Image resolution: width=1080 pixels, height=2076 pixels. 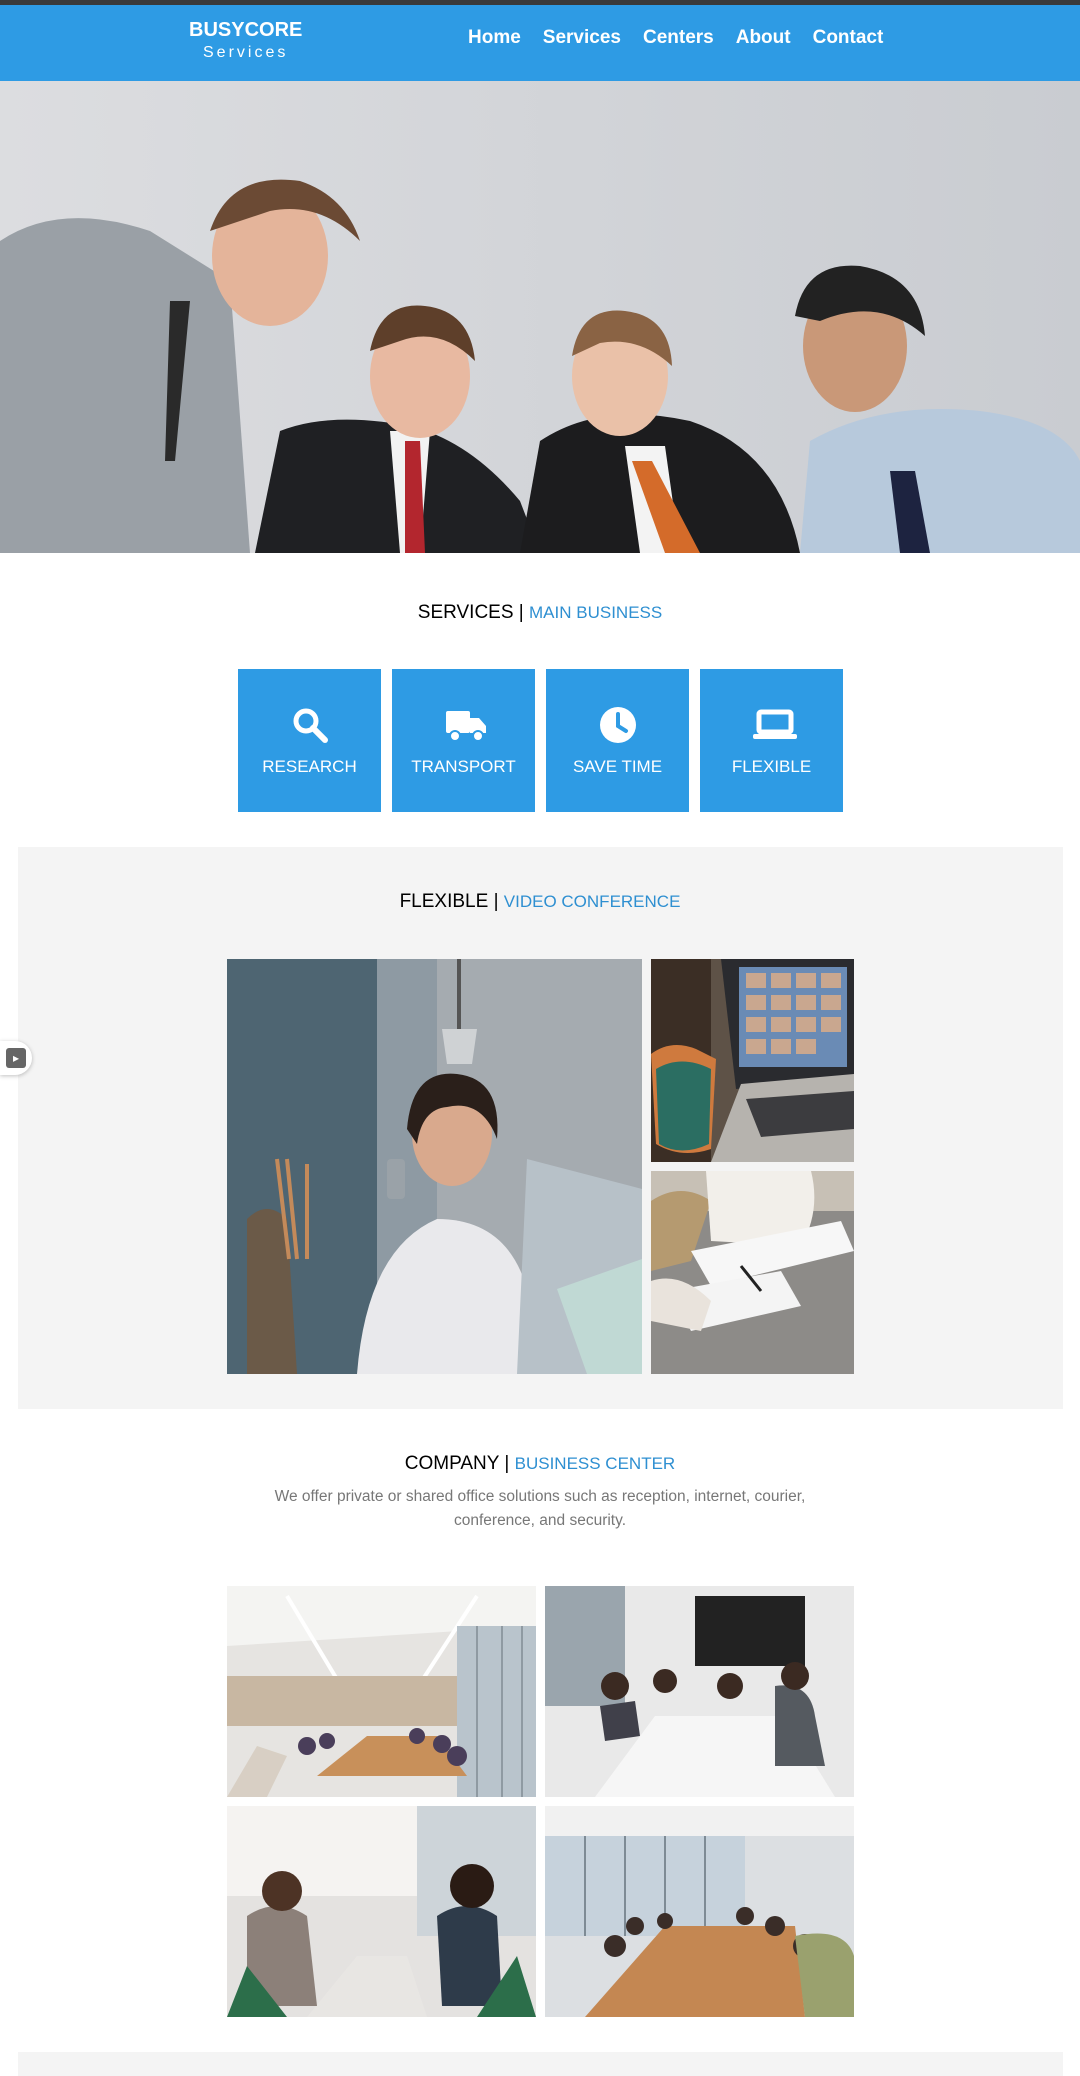 What do you see at coordinates (618, 725) in the screenshot?
I see `clock-icon` at bounding box center [618, 725].